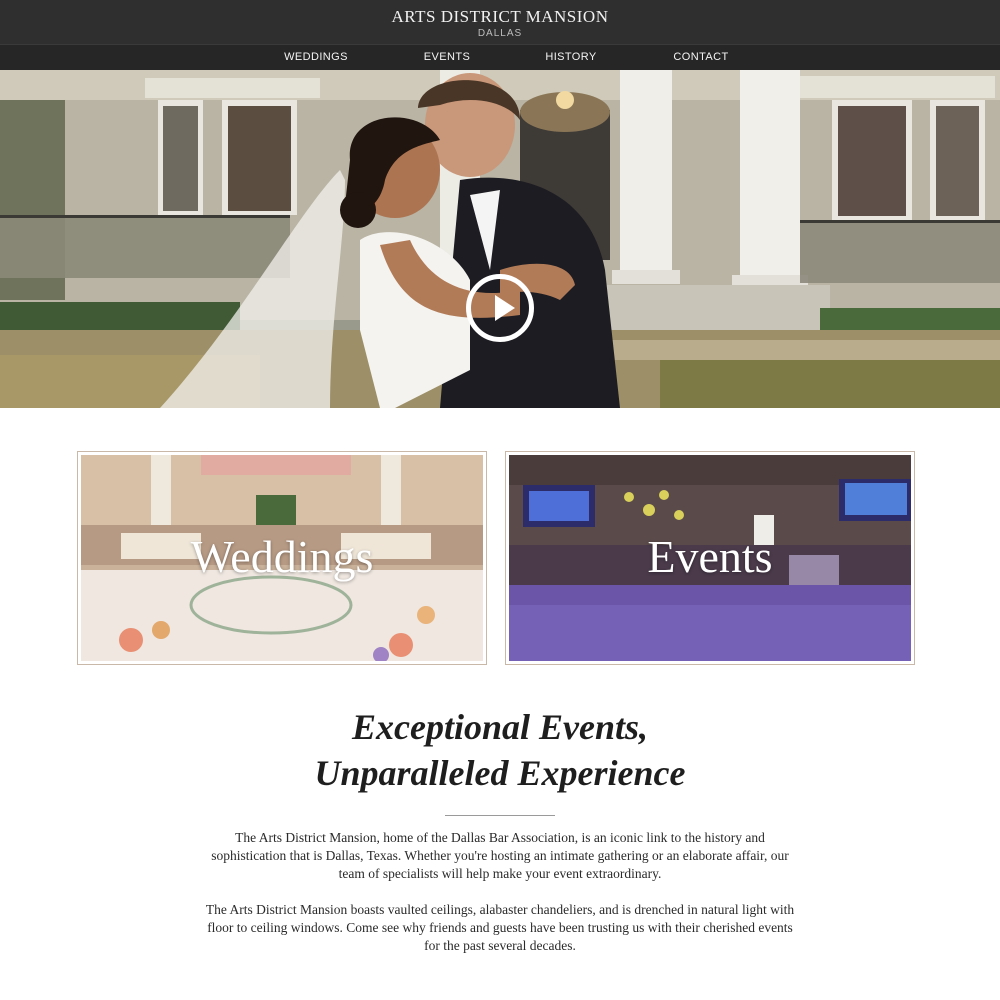 Image resolution: width=1000 pixels, height=1000 pixels. What do you see at coordinates (500, 727) in the screenshot?
I see `intro-headline-line1: Exceptional Events,` at bounding box center [500, 727].